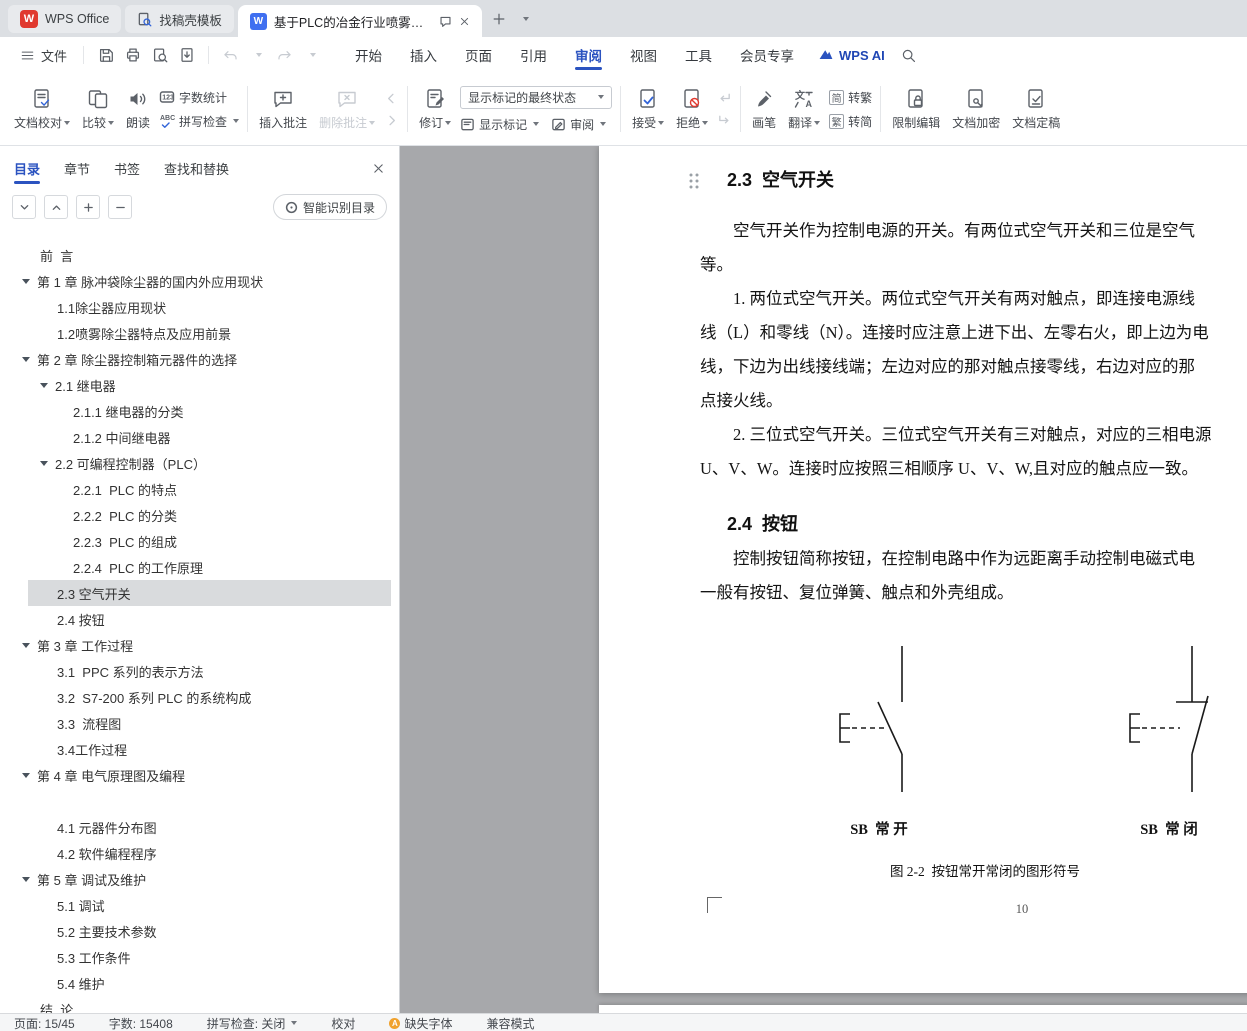 This screenshot has height=1031, width=1247. What do you see at coordinates (525, 19) in the screenshot?
I see `tab-list-chevron` at bounding box center [525, 19].